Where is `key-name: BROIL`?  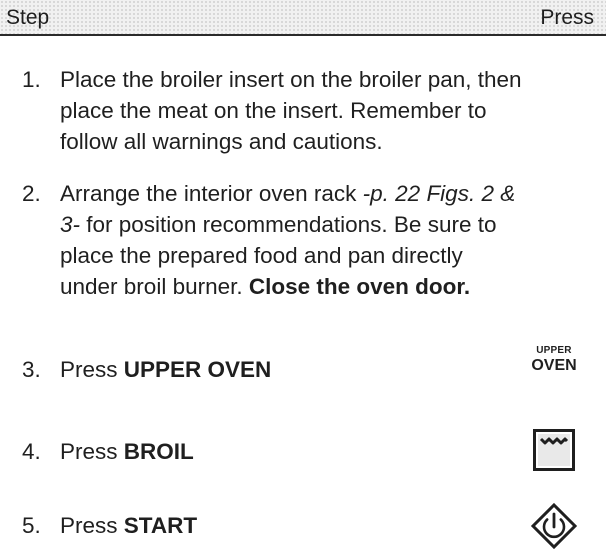
key-name: BROIL is located at coordinates (158, 451).